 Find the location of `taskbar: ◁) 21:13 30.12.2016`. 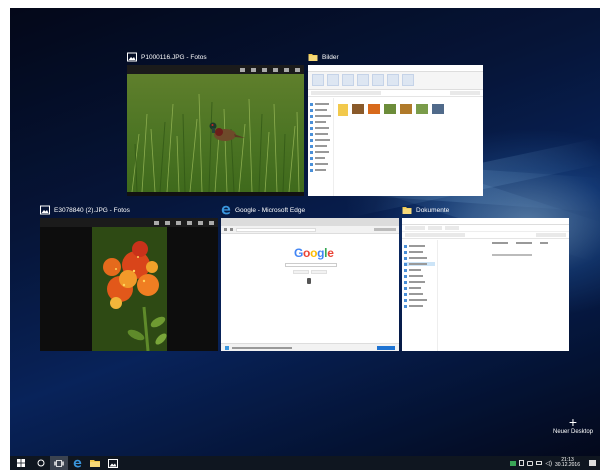

taskbar: ◁) 21:13 30.12.2016 is located at coordinates (305, 463).